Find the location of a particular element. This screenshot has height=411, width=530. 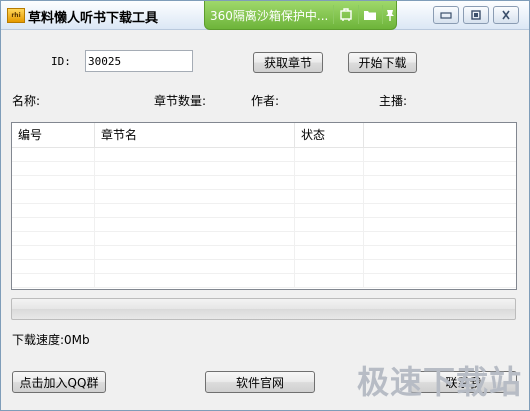

author-label: 作者: is located at coordinates (265, 101).